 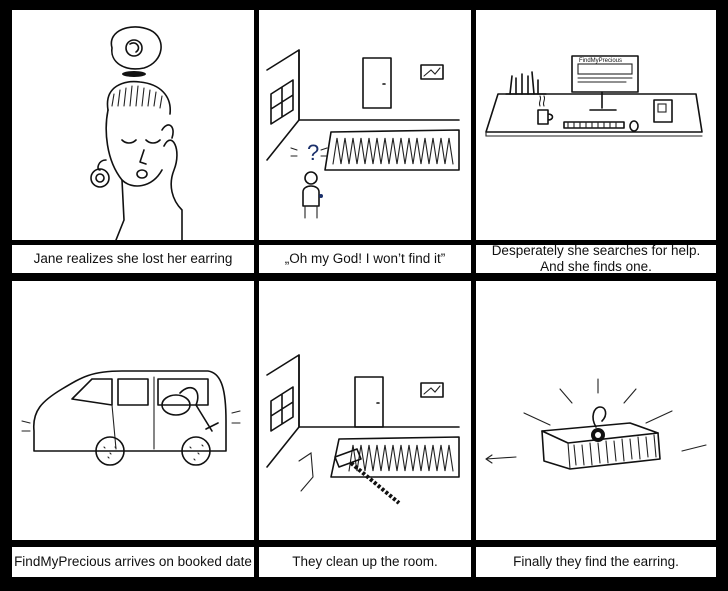 What do you see at coordinates (313, 152) in the screenshot?
I see `question-mark: ?` at bounding box center [313, 152].